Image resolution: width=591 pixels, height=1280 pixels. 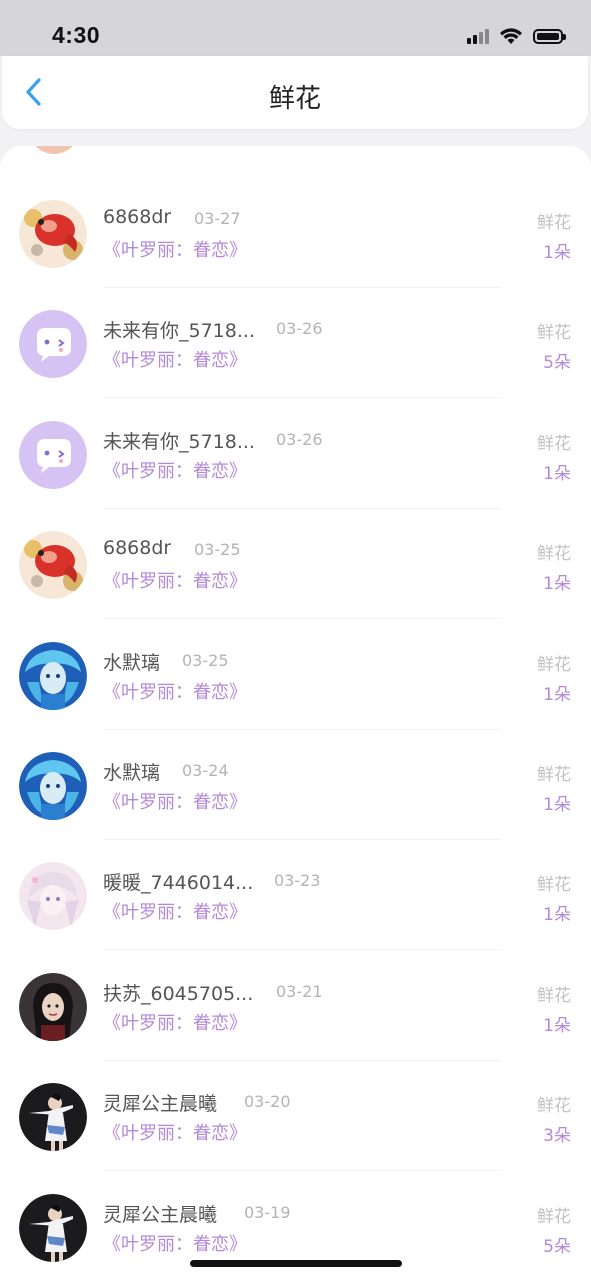 I want to click on dark-portrait-avatar, so click(x=53, y=1006).